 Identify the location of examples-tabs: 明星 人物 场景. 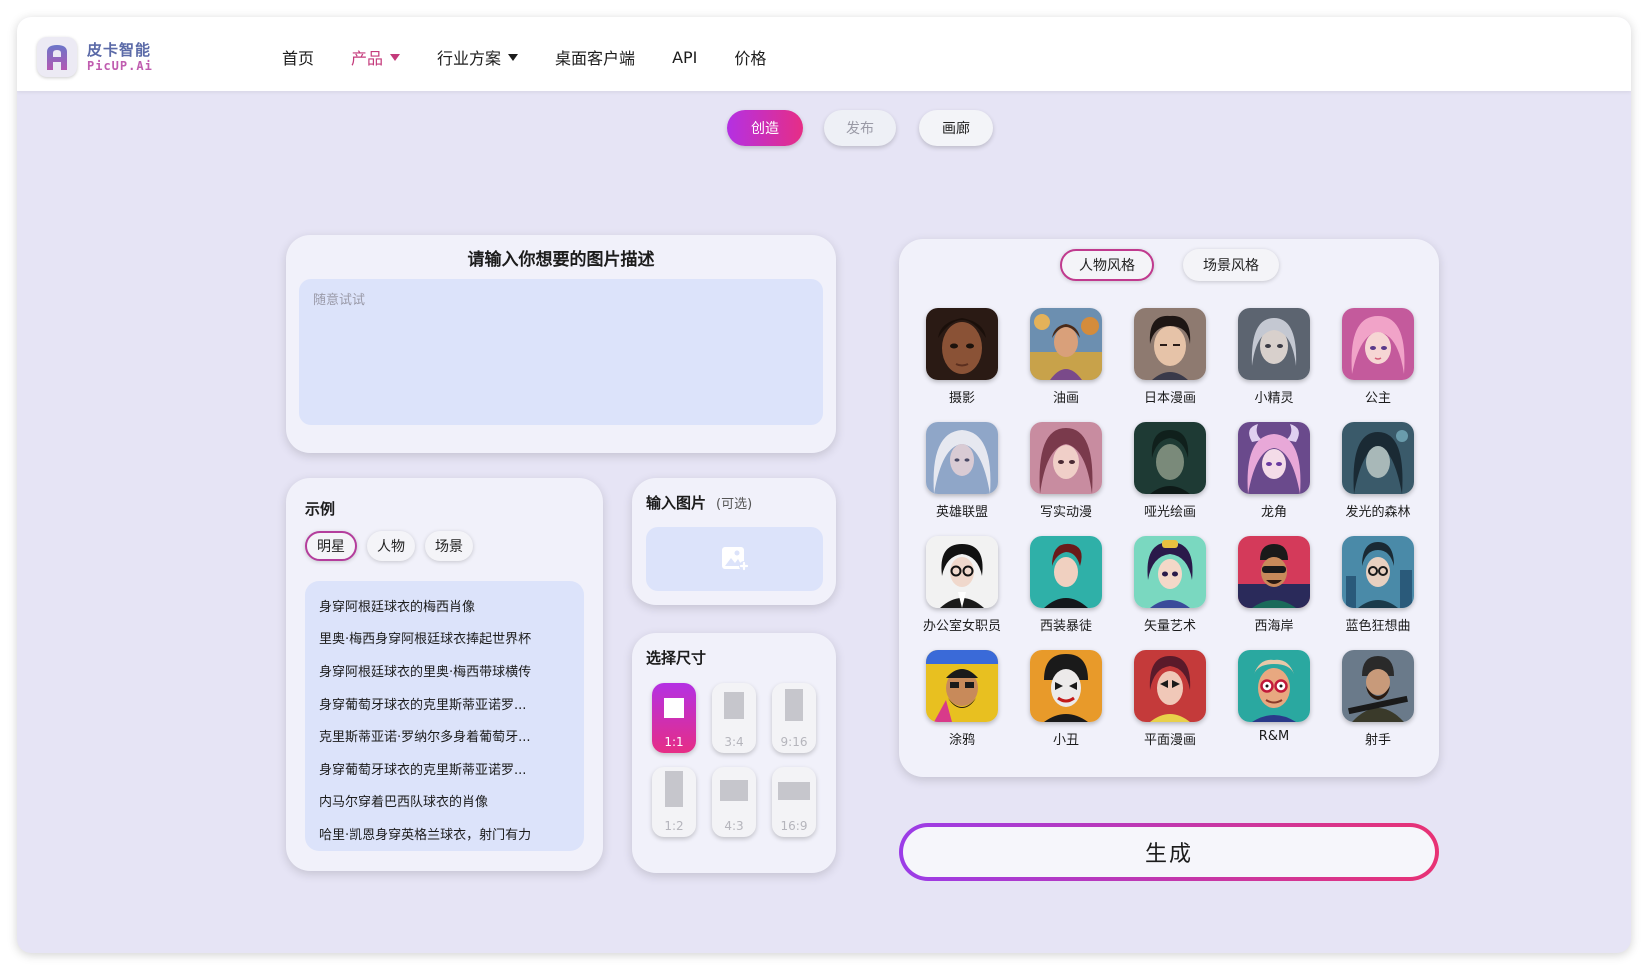
(389, 546).